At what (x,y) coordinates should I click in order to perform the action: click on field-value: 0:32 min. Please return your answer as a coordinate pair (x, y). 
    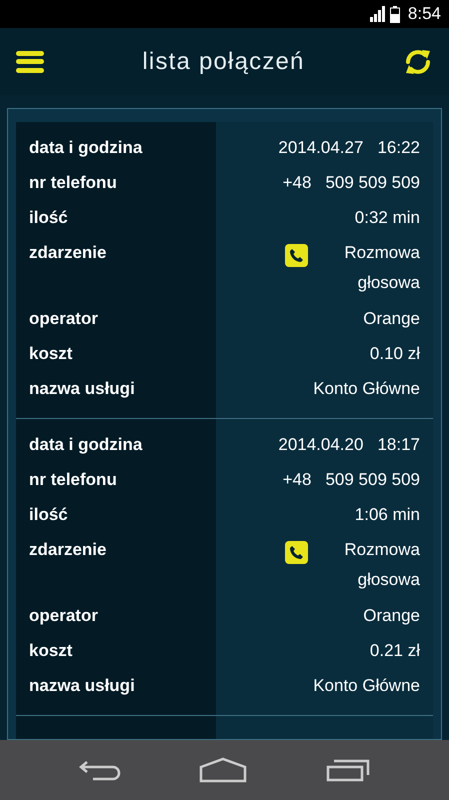
    Looking at the image, I should click on (387, 218).